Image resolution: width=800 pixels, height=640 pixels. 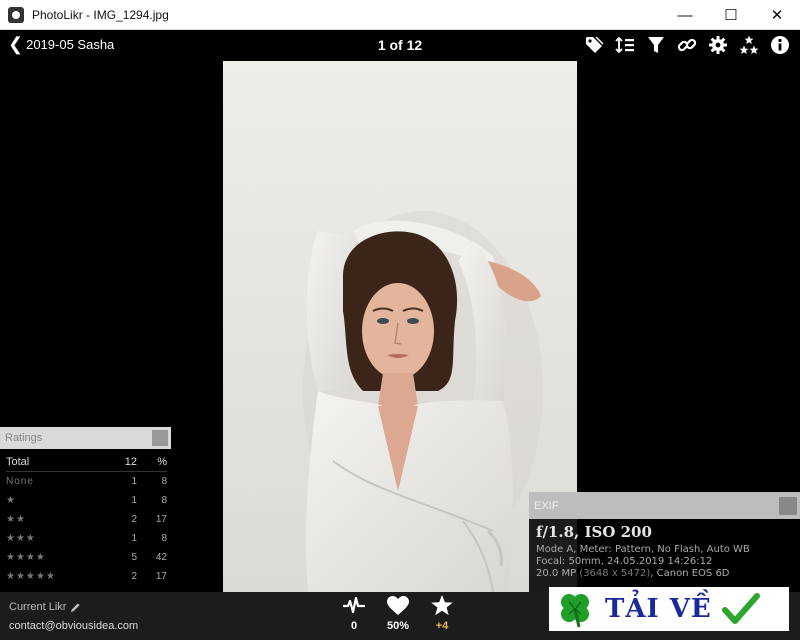 What do you see at coordinates (86, 500) in the screenshot?
I see `rating-row-1-star: ★ 1 8` at bounding box center [86, 500].